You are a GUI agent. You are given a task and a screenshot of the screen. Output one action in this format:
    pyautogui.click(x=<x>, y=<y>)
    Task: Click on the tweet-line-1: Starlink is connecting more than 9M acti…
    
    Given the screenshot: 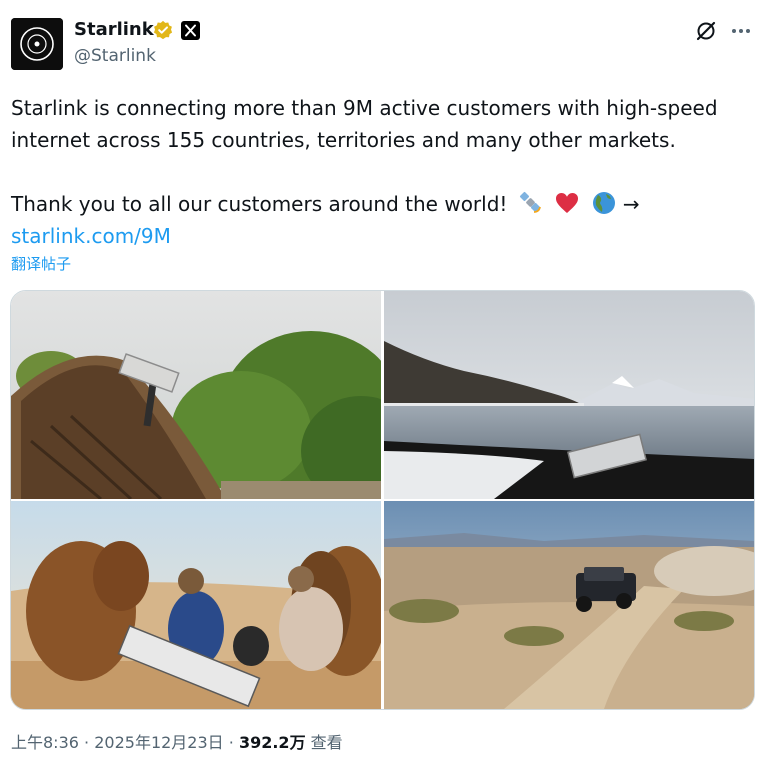 What is the action you would take?
    pyautogui.click(x=364, y=108)
    